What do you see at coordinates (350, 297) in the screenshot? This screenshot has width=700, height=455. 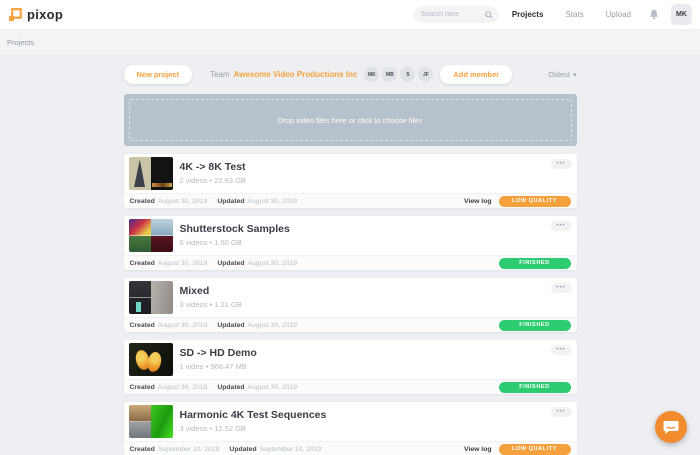 I see `project-card-main: Mixed 3 videos • 1.21 GB •••` at bounding box center [350, 297].